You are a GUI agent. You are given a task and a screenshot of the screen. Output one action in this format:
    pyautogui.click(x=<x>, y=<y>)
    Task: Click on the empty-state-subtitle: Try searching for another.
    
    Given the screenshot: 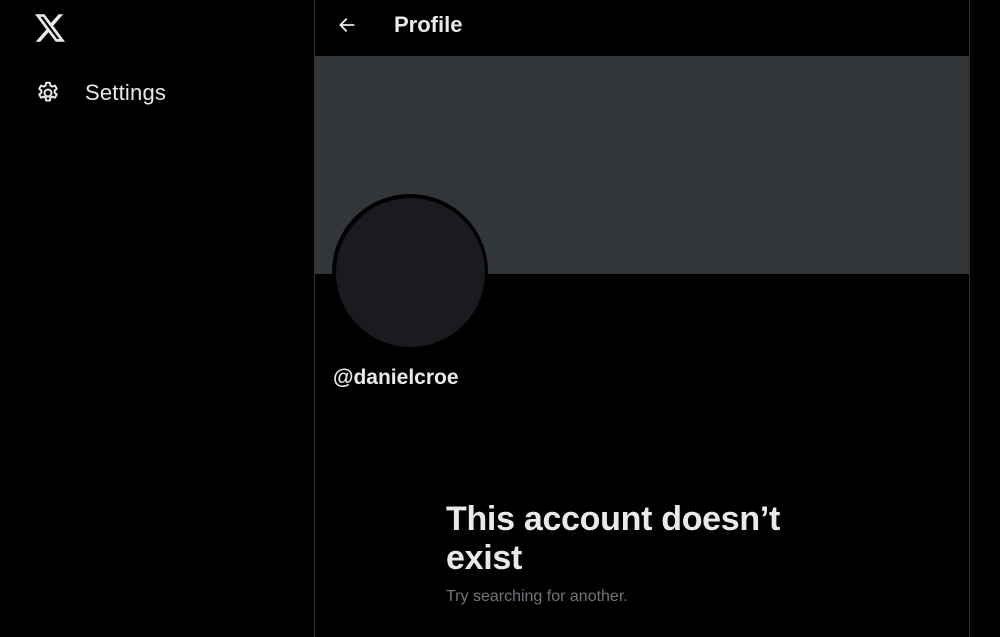 What is the action you would take?
    pyautogui.click(x=537, y=596)
    